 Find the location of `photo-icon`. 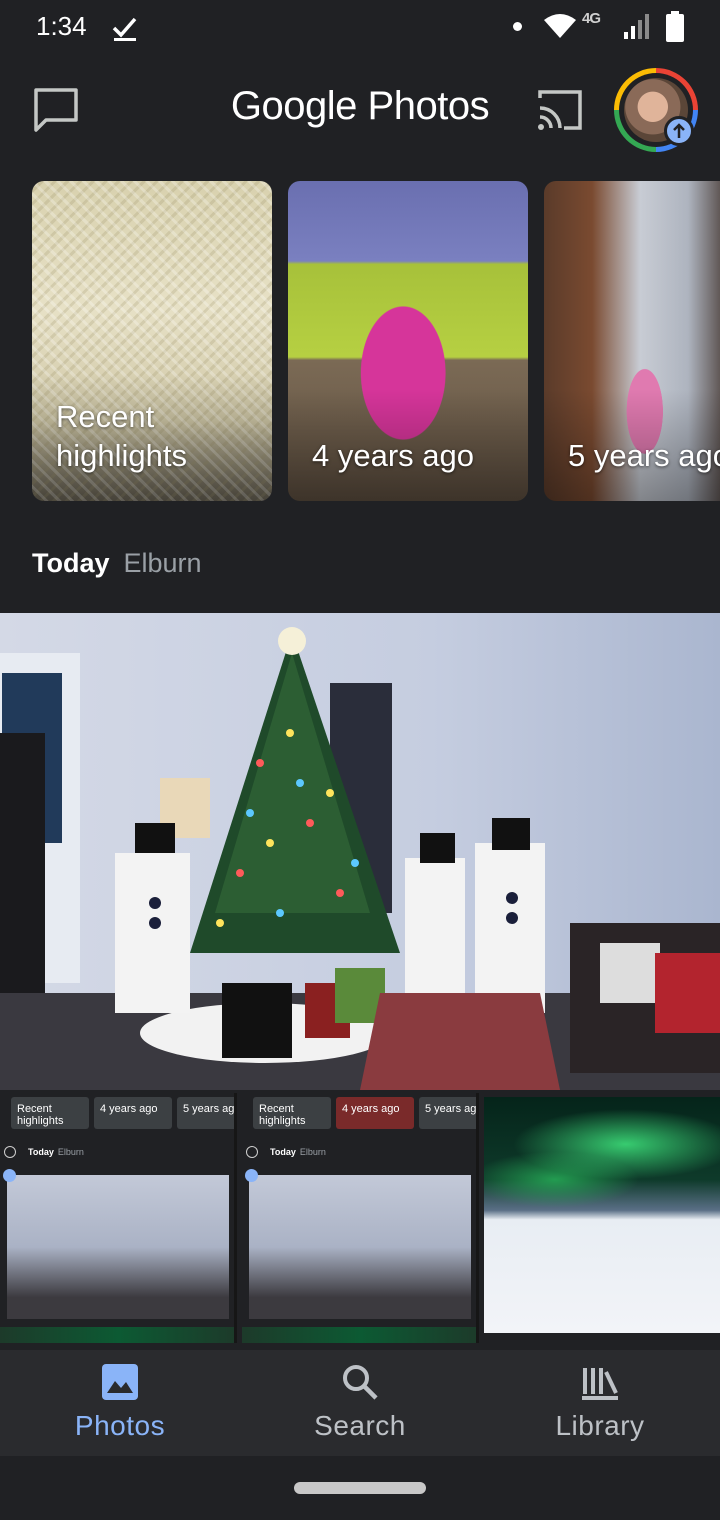

photo-icon is located at coordinates (120, 1382).